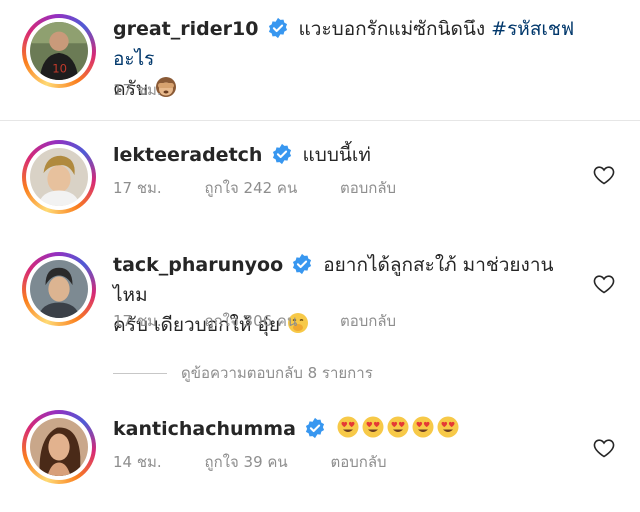 The image size is (640, 512). What do you see at coordinates (245, 462) in the screenshot?
I see `likes-count: ถูกใจ 39 คน` at bounding box center [245, 462].